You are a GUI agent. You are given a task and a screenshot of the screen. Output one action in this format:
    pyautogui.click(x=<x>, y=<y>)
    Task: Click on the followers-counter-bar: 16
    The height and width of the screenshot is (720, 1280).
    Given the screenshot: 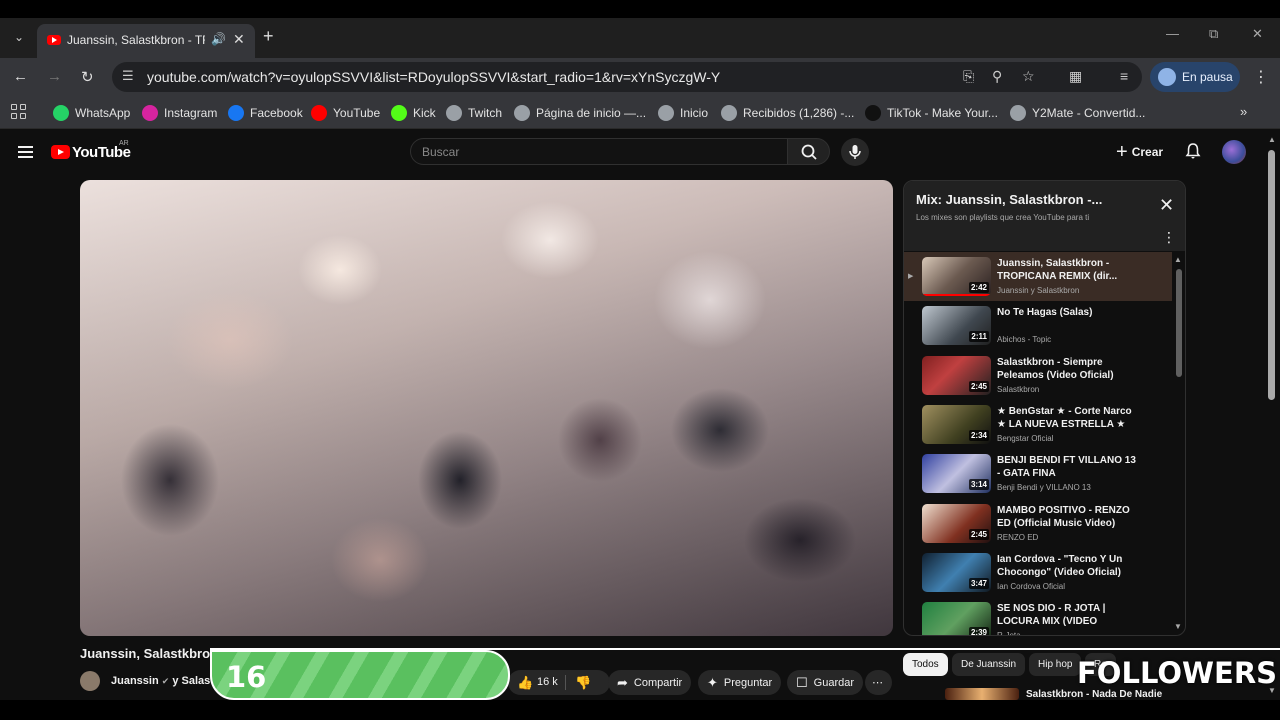 What is the action you would take?
    pyautogui.click(x=360, y=675)
    